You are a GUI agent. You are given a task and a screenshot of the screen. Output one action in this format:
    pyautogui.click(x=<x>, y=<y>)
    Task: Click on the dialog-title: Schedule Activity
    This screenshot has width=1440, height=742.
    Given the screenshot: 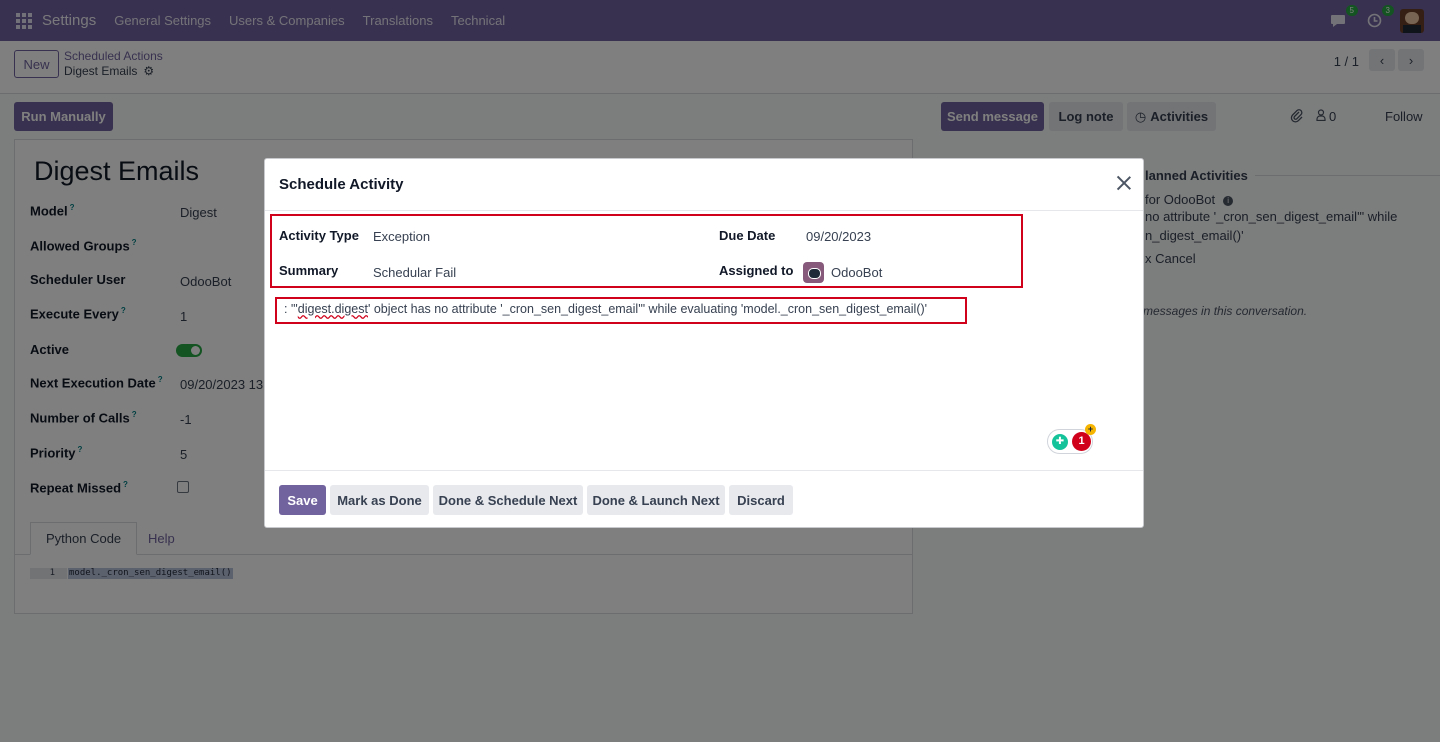 What is the action you would take?
    pyautogui.click(x=341, y=184)
    